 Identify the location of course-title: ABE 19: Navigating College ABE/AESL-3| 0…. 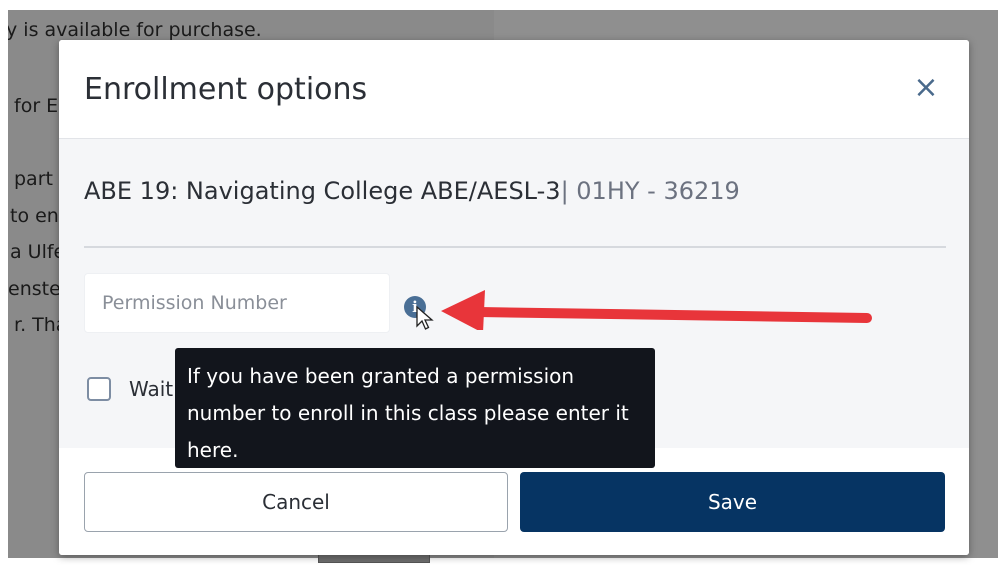
(412, 191).